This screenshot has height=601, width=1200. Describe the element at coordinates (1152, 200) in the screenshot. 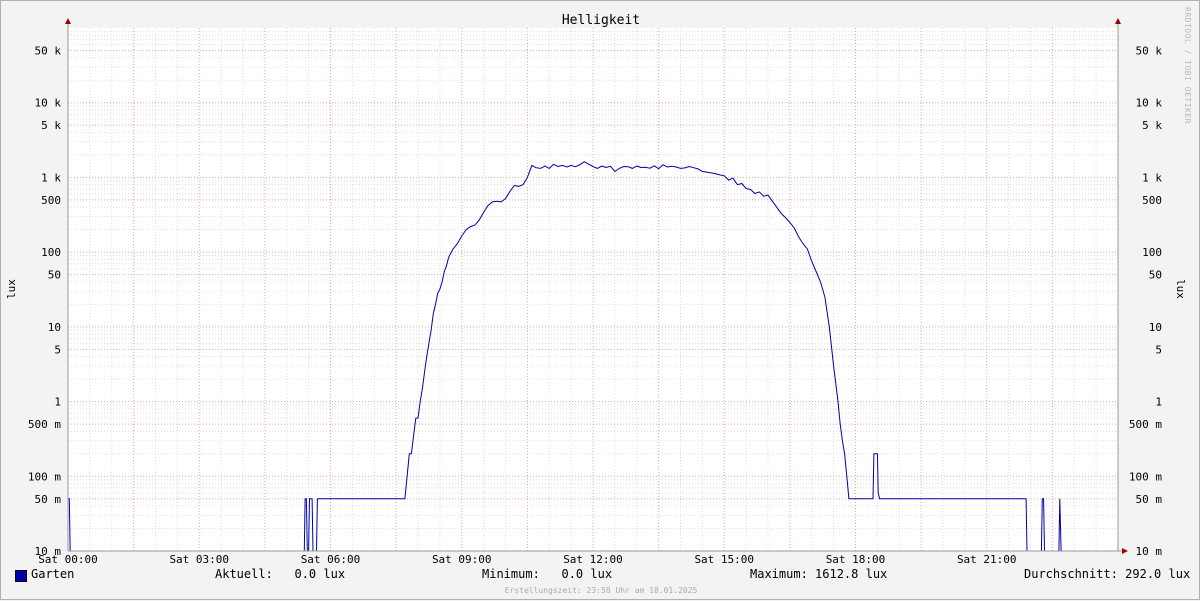

I see `y-tick-label-right: 500` at that location.